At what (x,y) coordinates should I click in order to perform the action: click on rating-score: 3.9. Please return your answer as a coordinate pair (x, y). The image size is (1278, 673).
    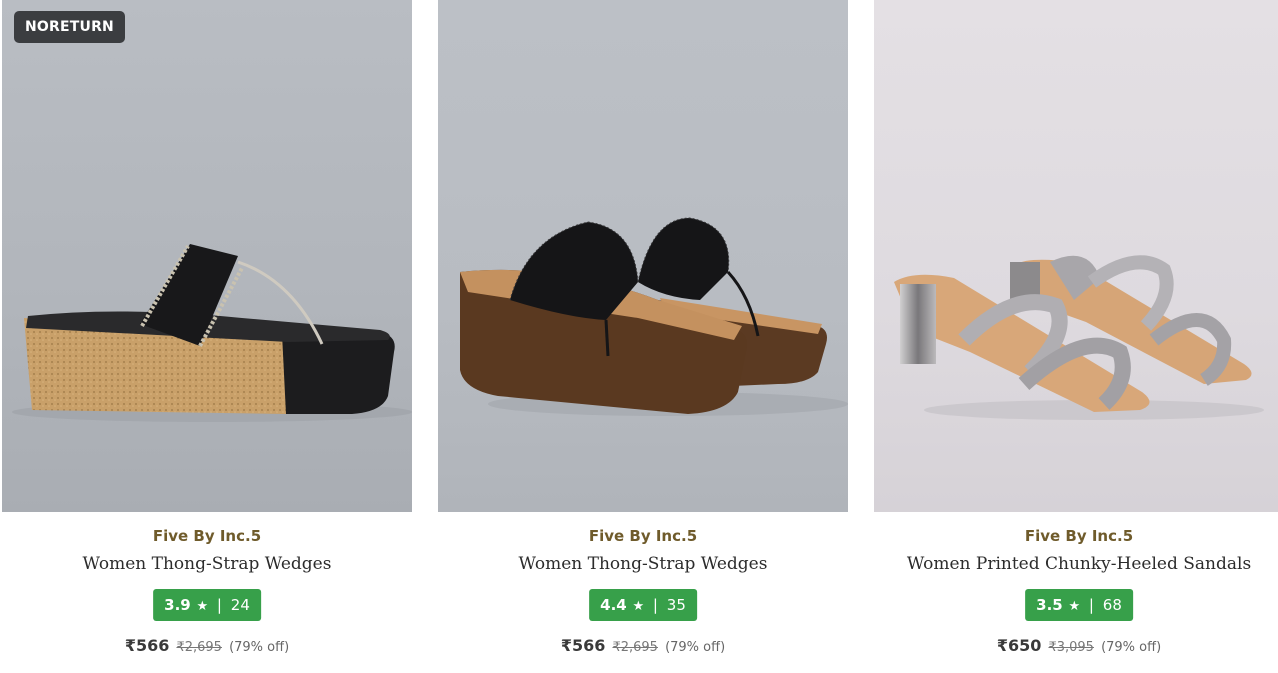
    Looking at the image, I should click on (177, 605).